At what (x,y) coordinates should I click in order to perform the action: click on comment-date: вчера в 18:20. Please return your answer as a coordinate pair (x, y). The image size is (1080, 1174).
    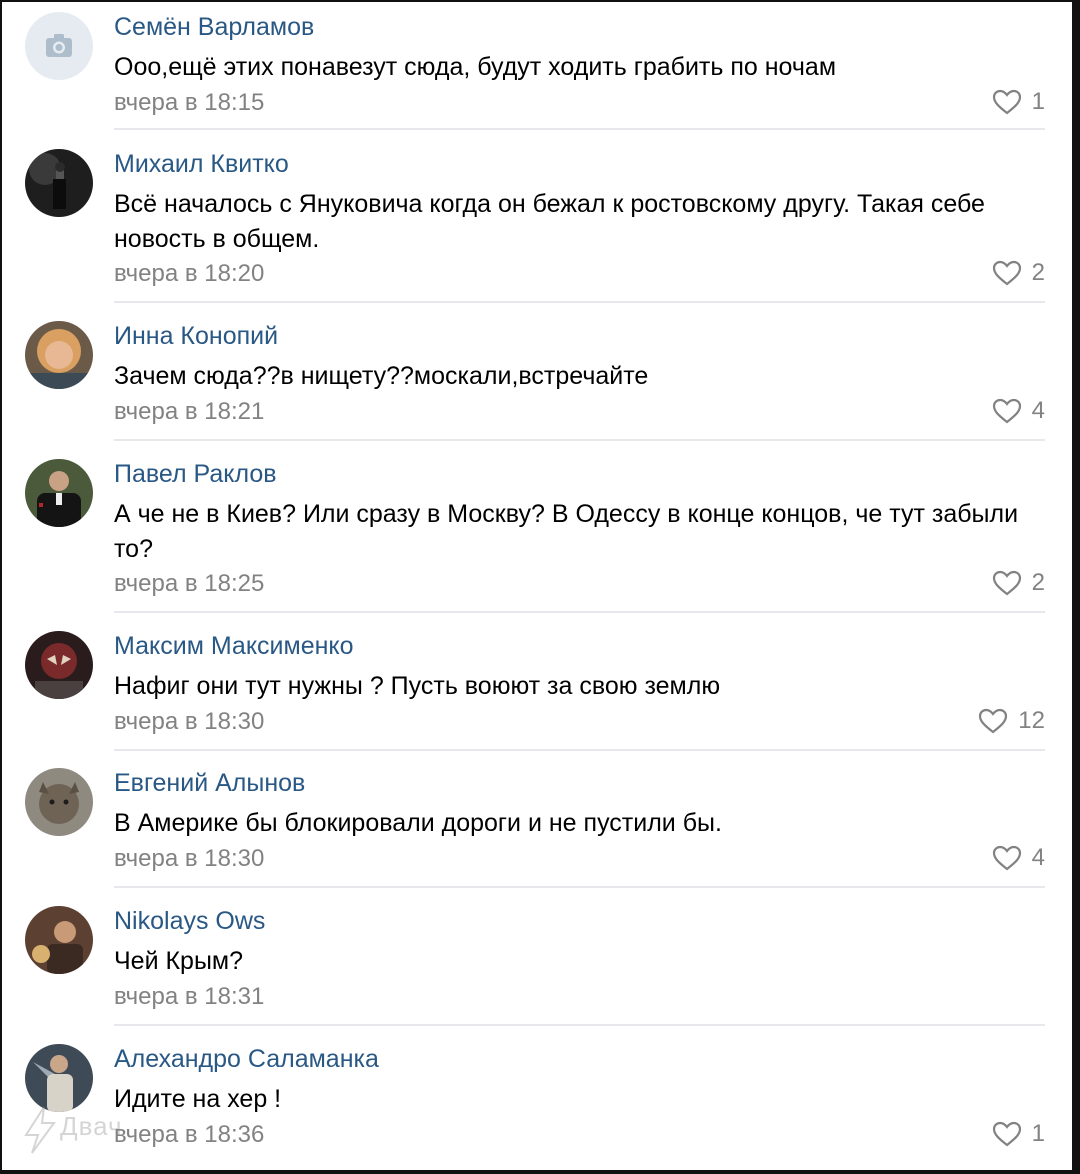
    Looking at the image, I should click on (189, 274).